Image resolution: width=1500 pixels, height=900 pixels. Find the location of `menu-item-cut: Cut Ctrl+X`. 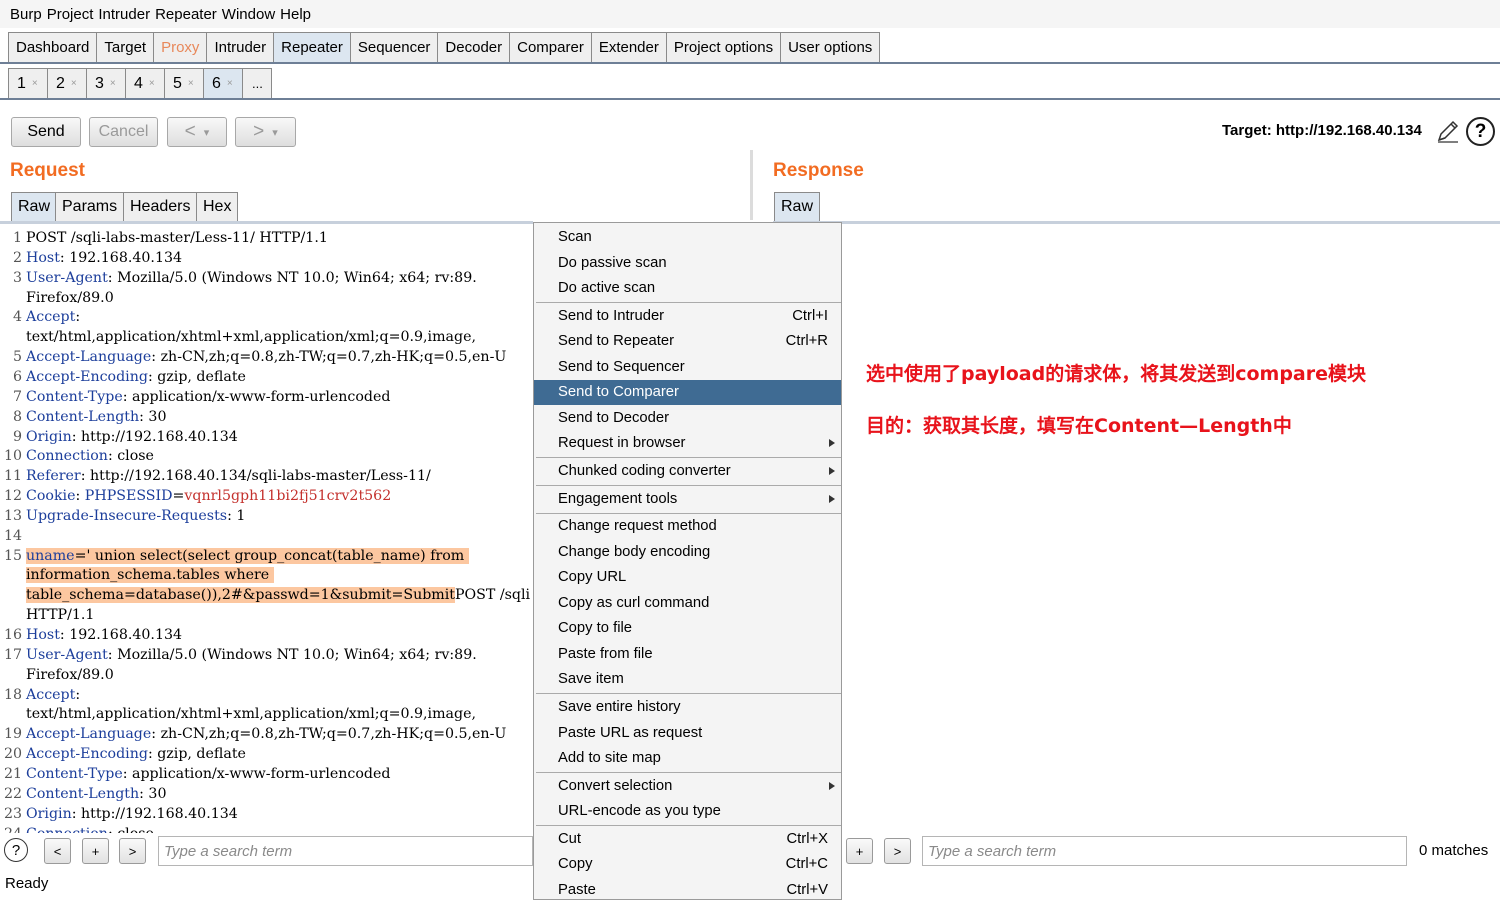

menu-item-cut: Cut Ctrl+X is located at coordinates (687, 839).